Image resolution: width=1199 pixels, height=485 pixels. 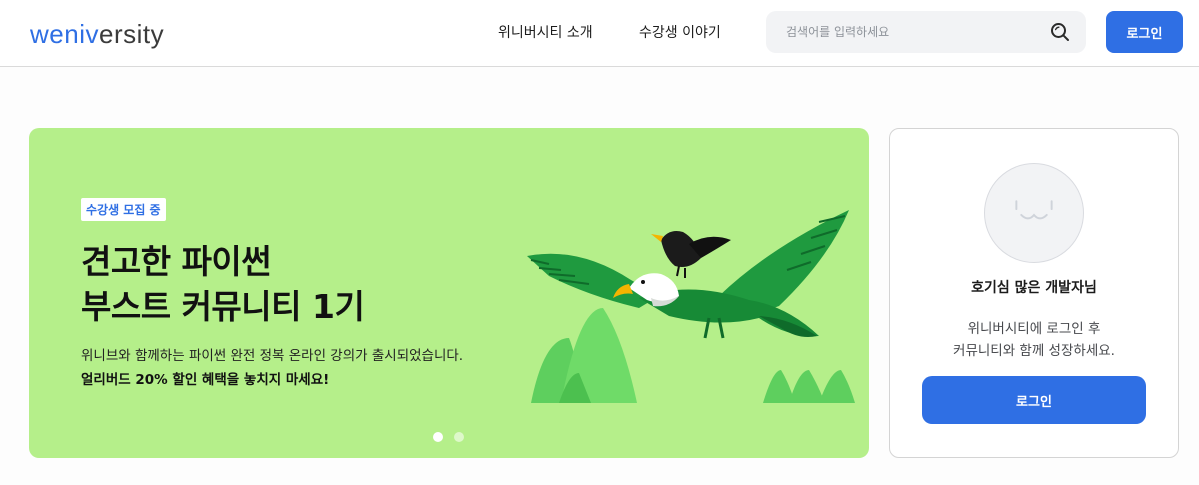 I want to click on card-login-button: 로그인, so click(x=1034, y=400).